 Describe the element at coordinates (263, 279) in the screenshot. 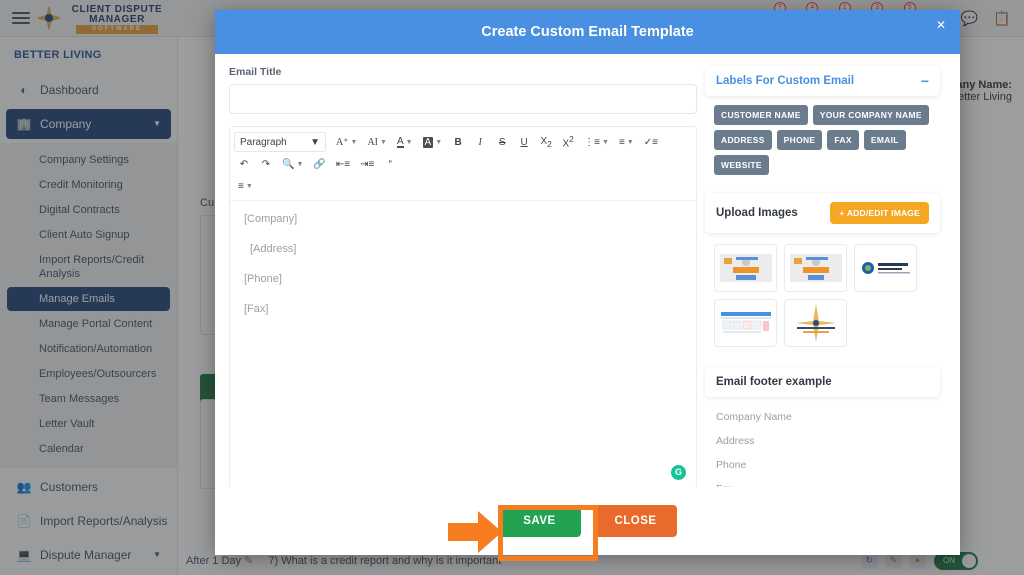

I see `editor-line-phone: [Phone]` at that location.